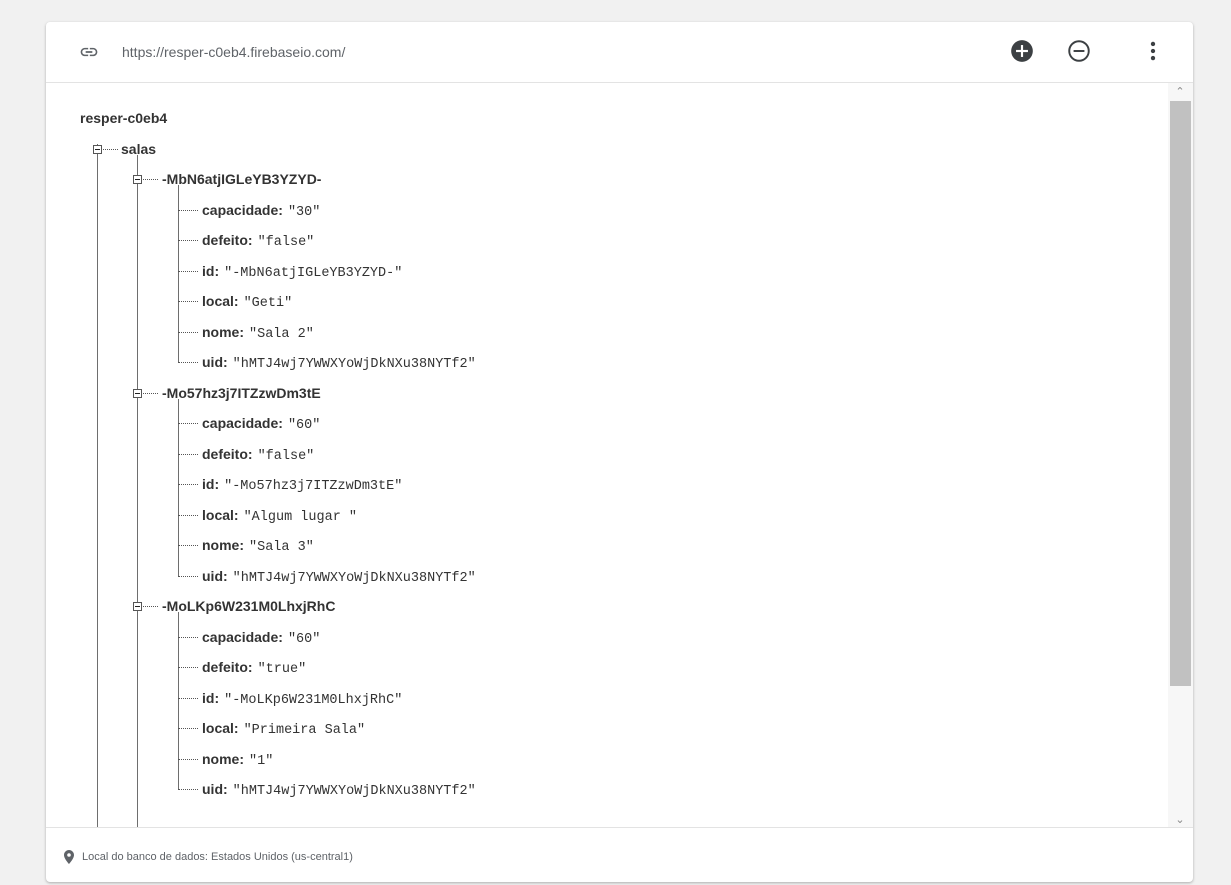 Image resolution: width=1231 pixels, height=885 pixels. I want to click on node-key: -MbN6atjIGLeYB3YZYD-, so click(242, 179).